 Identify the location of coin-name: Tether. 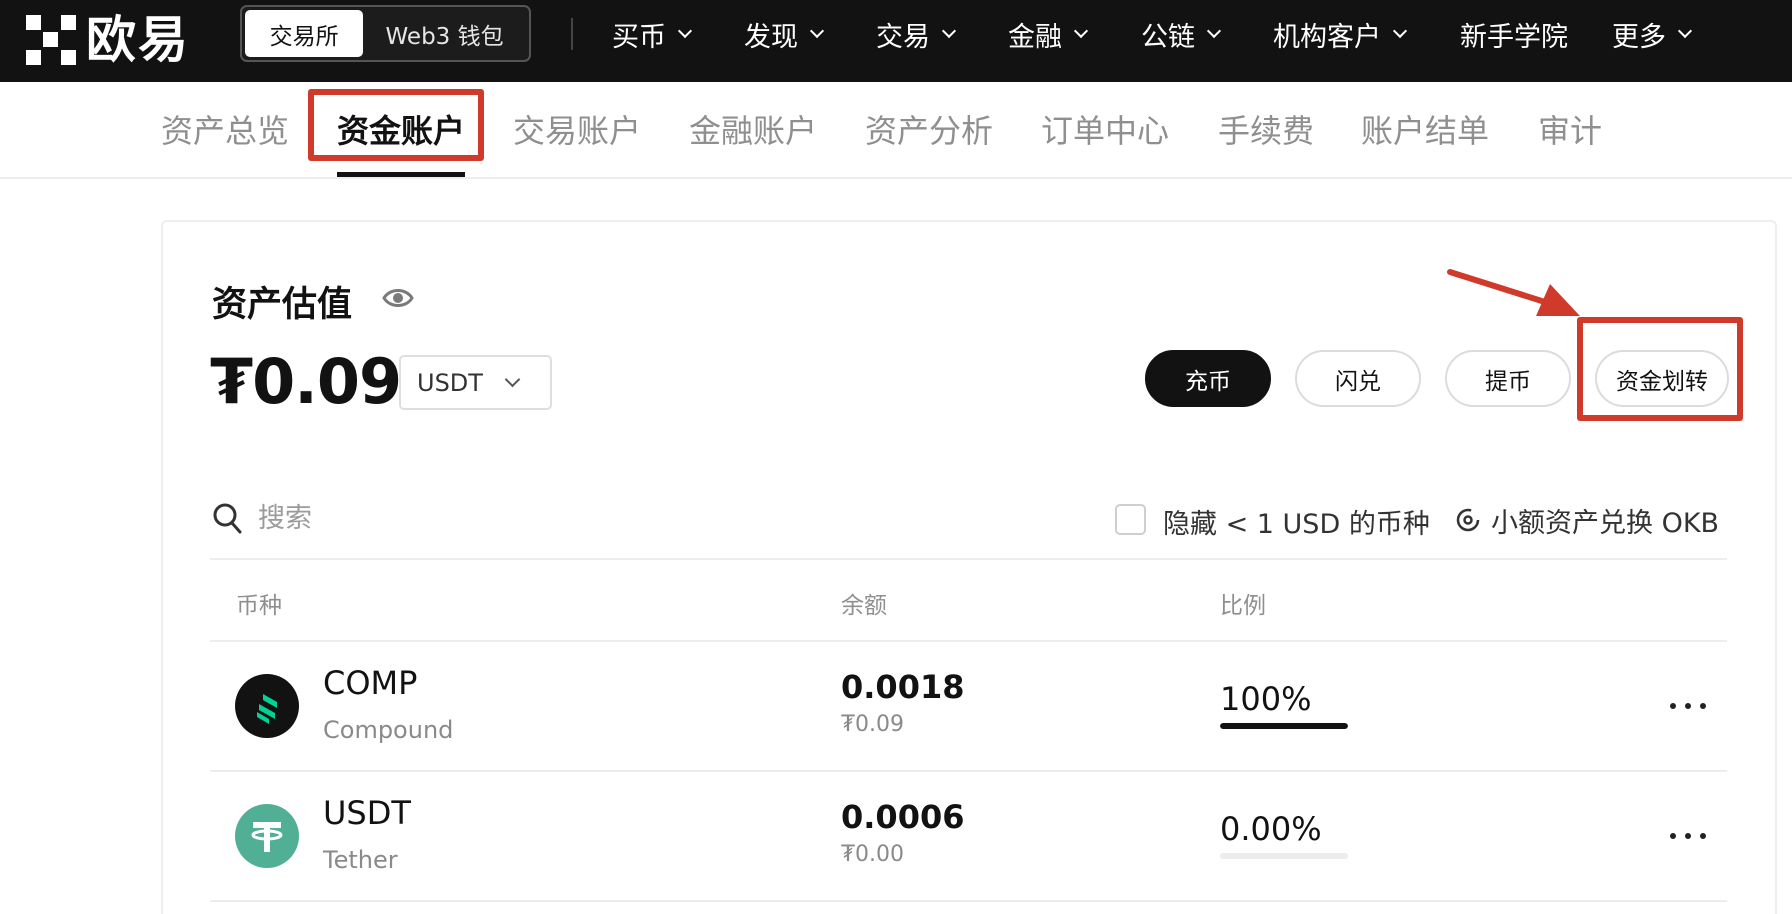
(360, 860).